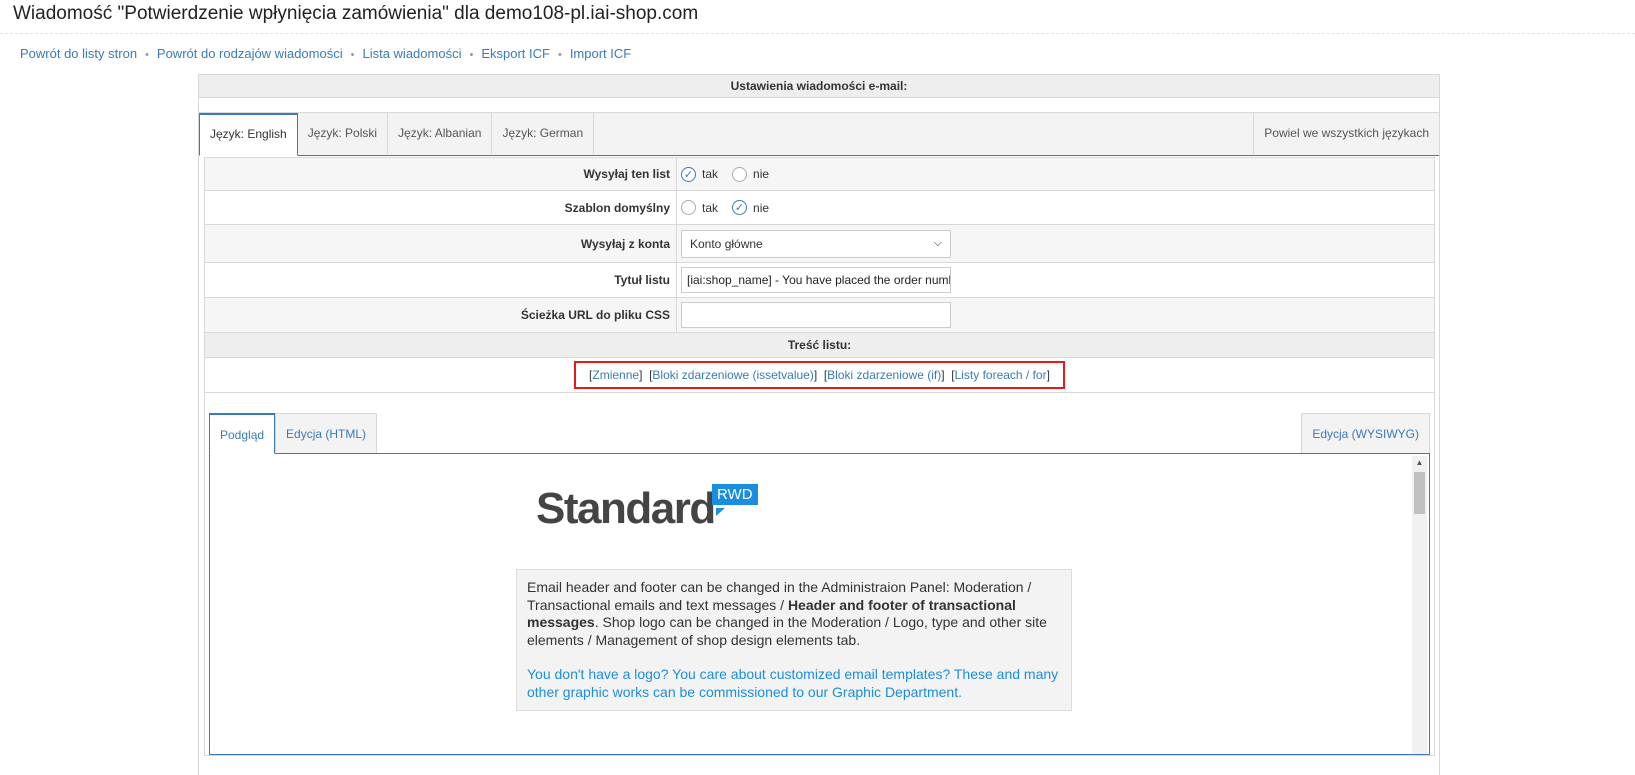  What do you see at coordinates (819, 86) in the screenshot?
I see `panel-header: Ustawienia wiadomości e-mail:` at bounding box center [819, 86].